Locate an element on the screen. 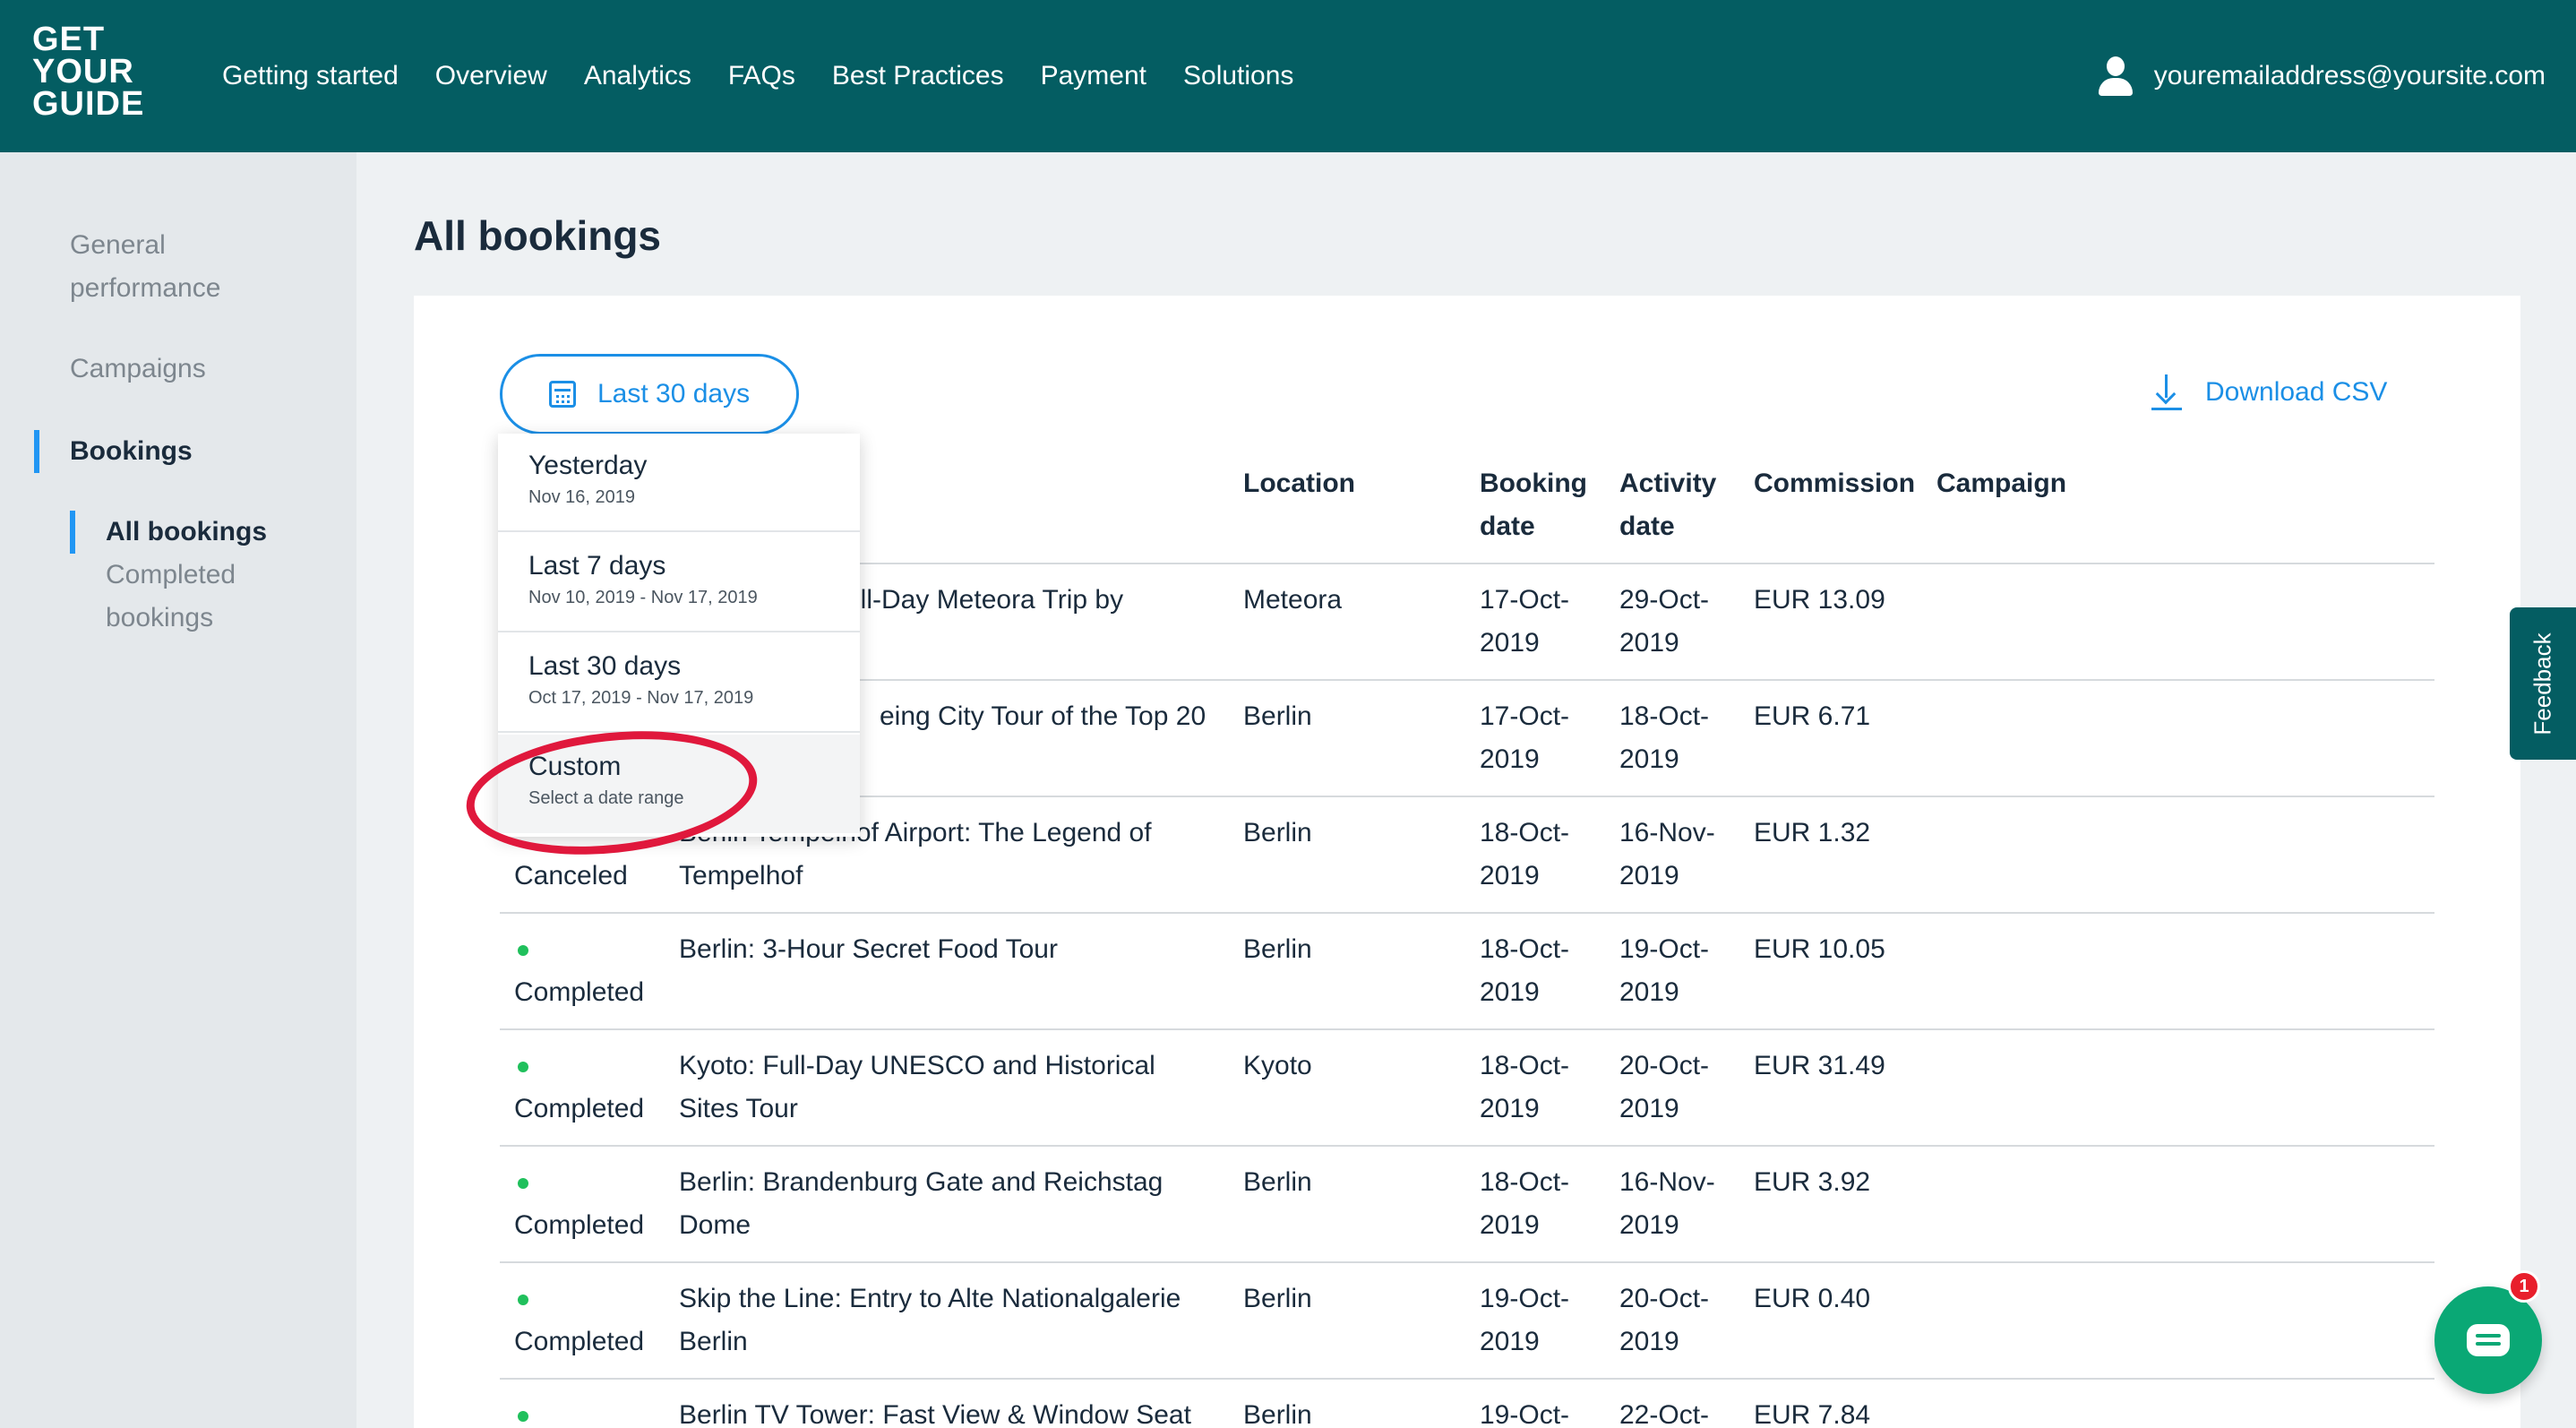  logo-line-2: YOUR is located at coordinates (83, 71).